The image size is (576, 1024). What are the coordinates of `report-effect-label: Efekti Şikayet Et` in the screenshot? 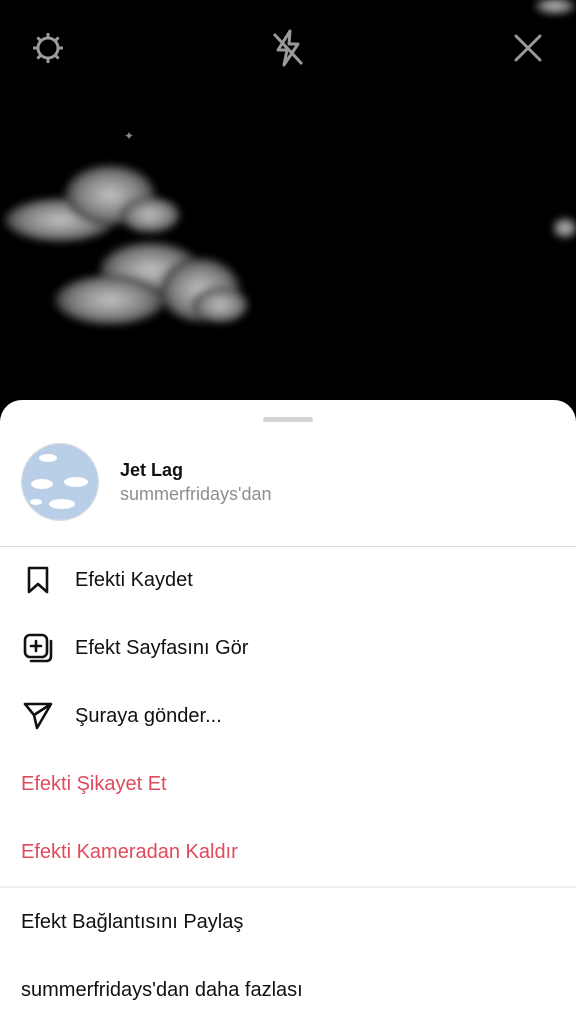 It's located at (94, 783).